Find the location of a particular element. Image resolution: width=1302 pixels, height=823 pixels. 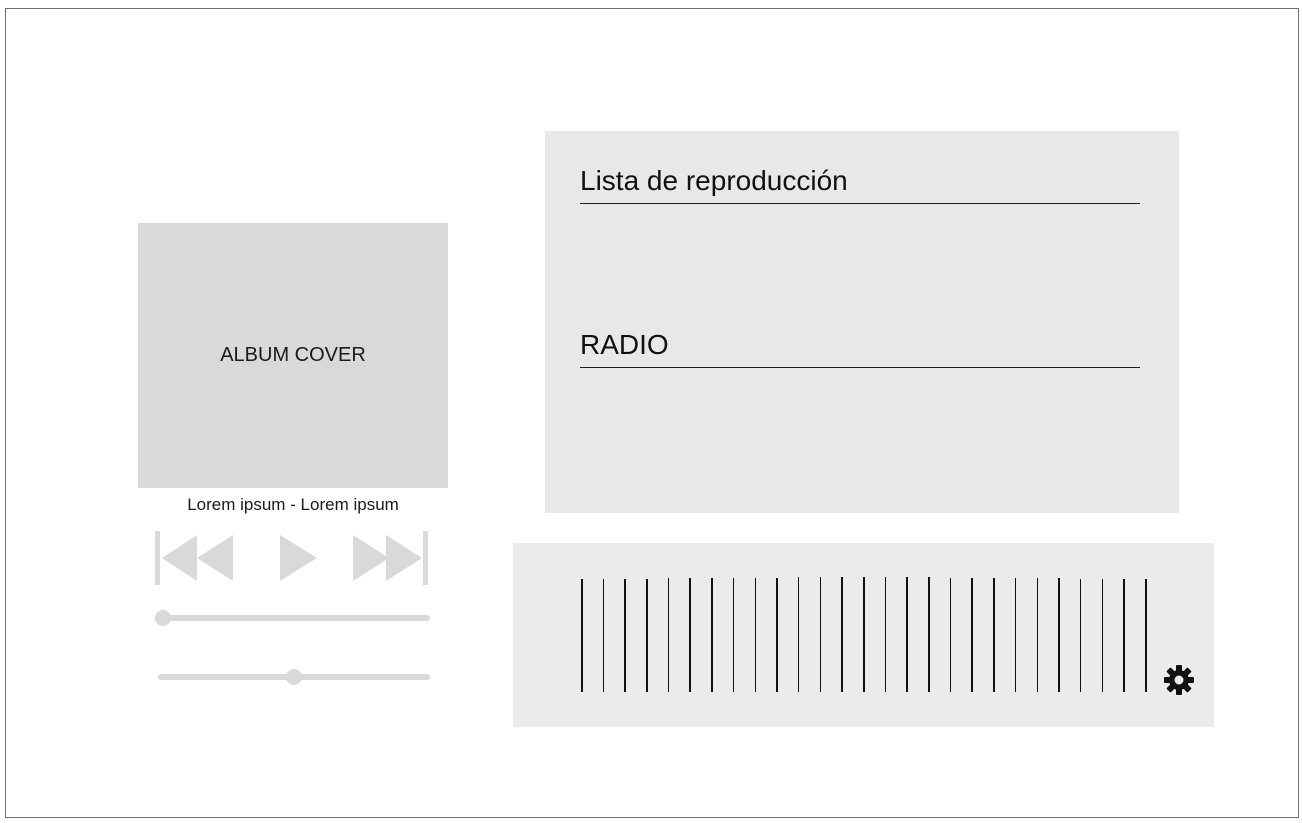

next-button is located at coordinates (390, 558).